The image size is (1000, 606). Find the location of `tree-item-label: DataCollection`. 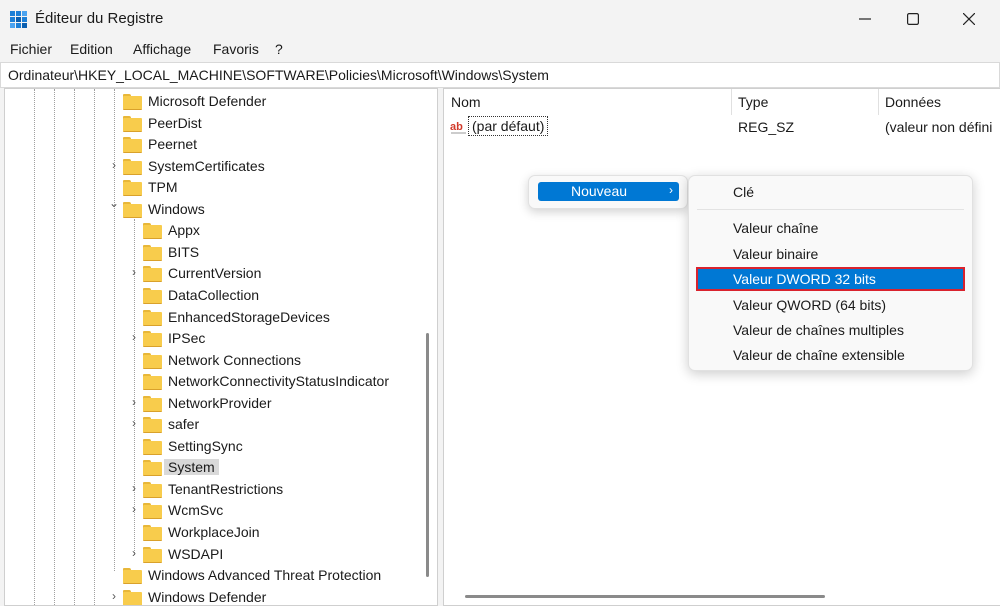

tree-item-label: DataCollection is located at coordinates (214, 294).